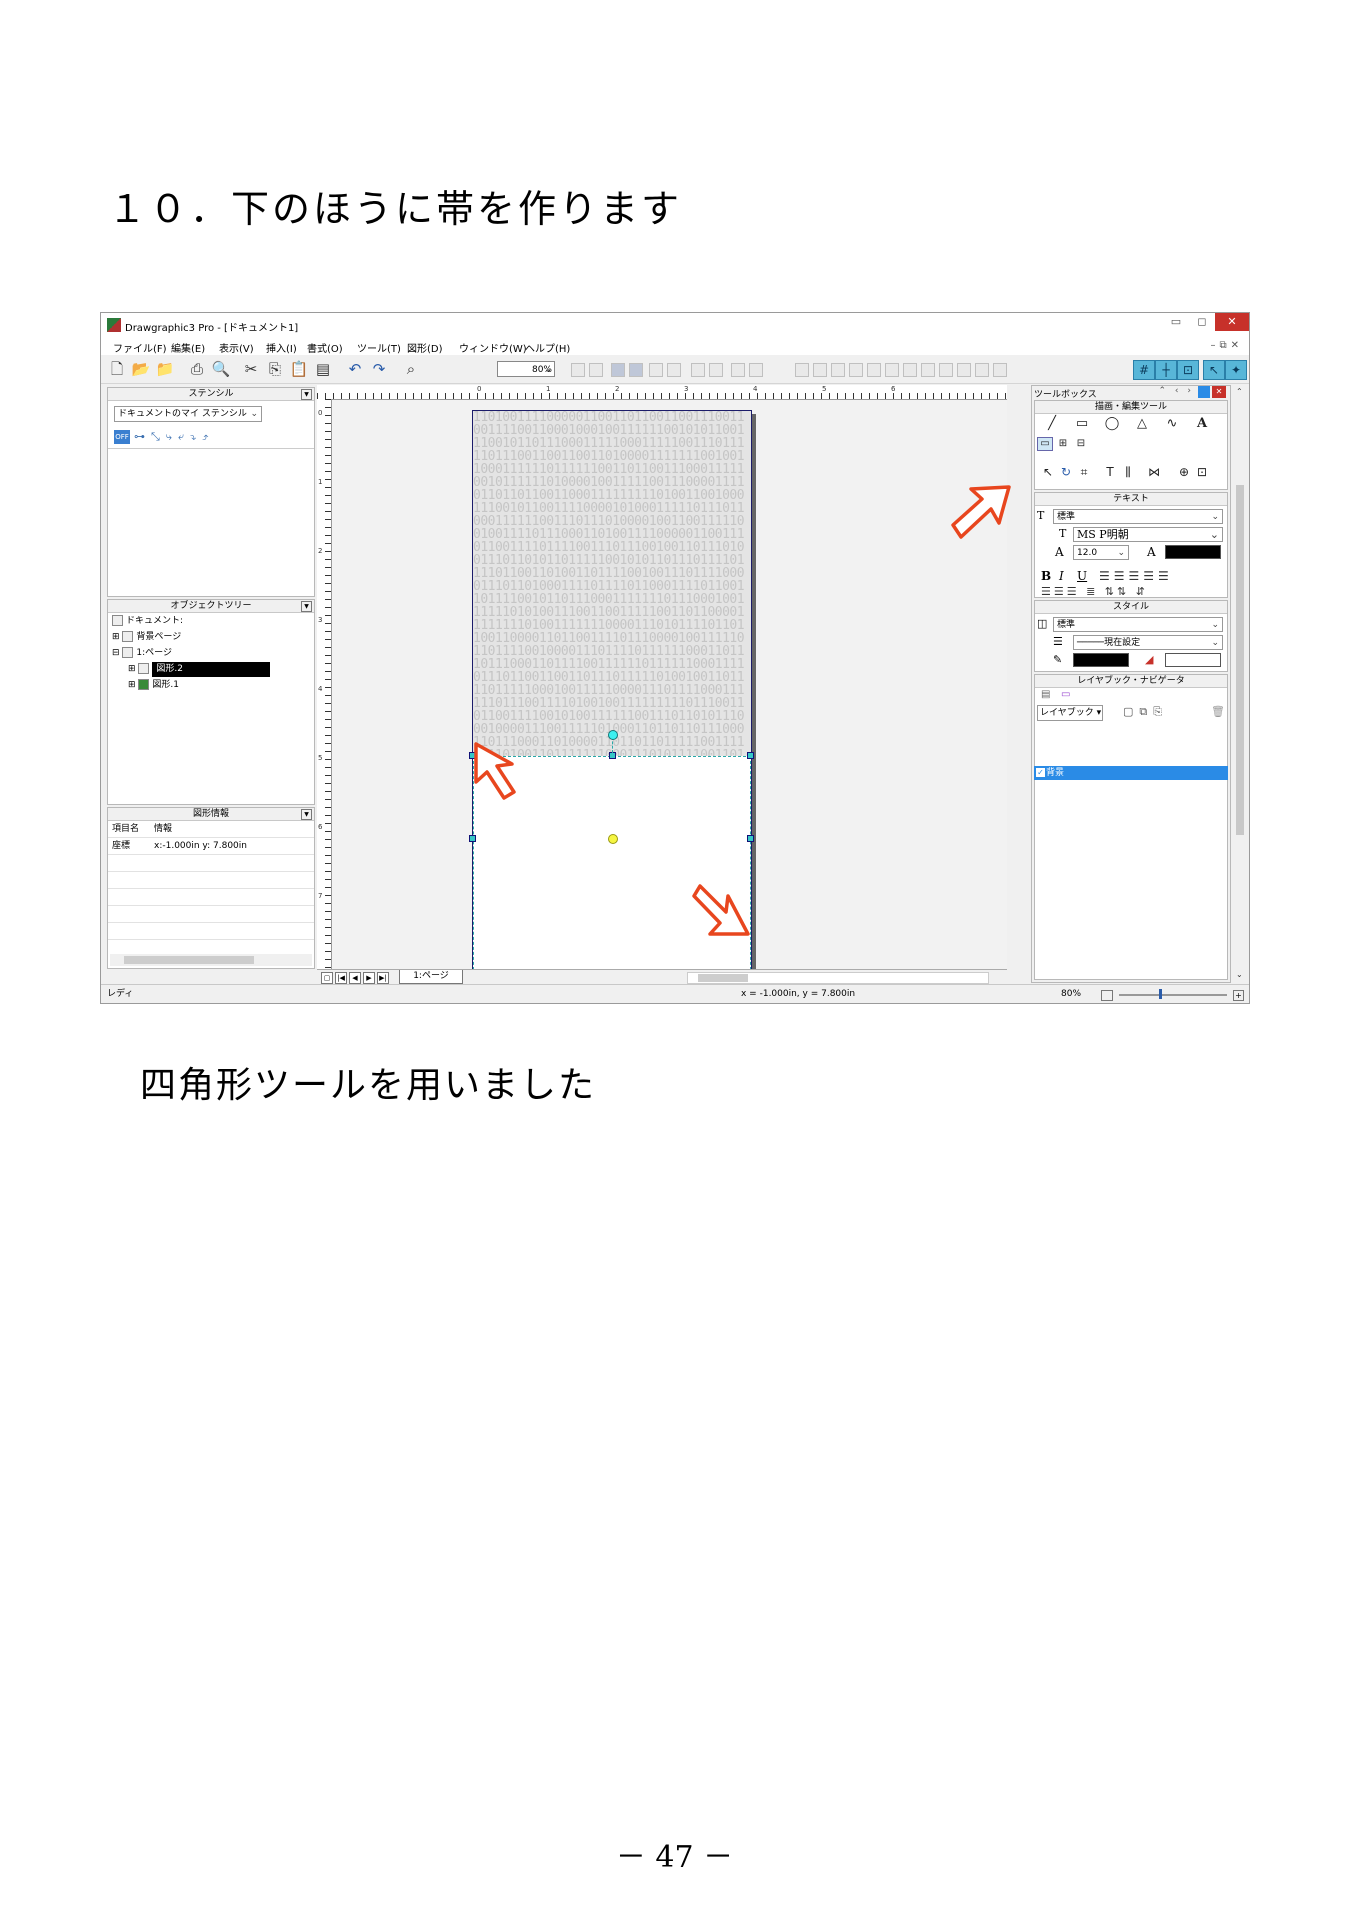 Image resolution: width=1349 pixels, height=1915 pixels. I want to click on line-color-swatch, so click(1101, 660).